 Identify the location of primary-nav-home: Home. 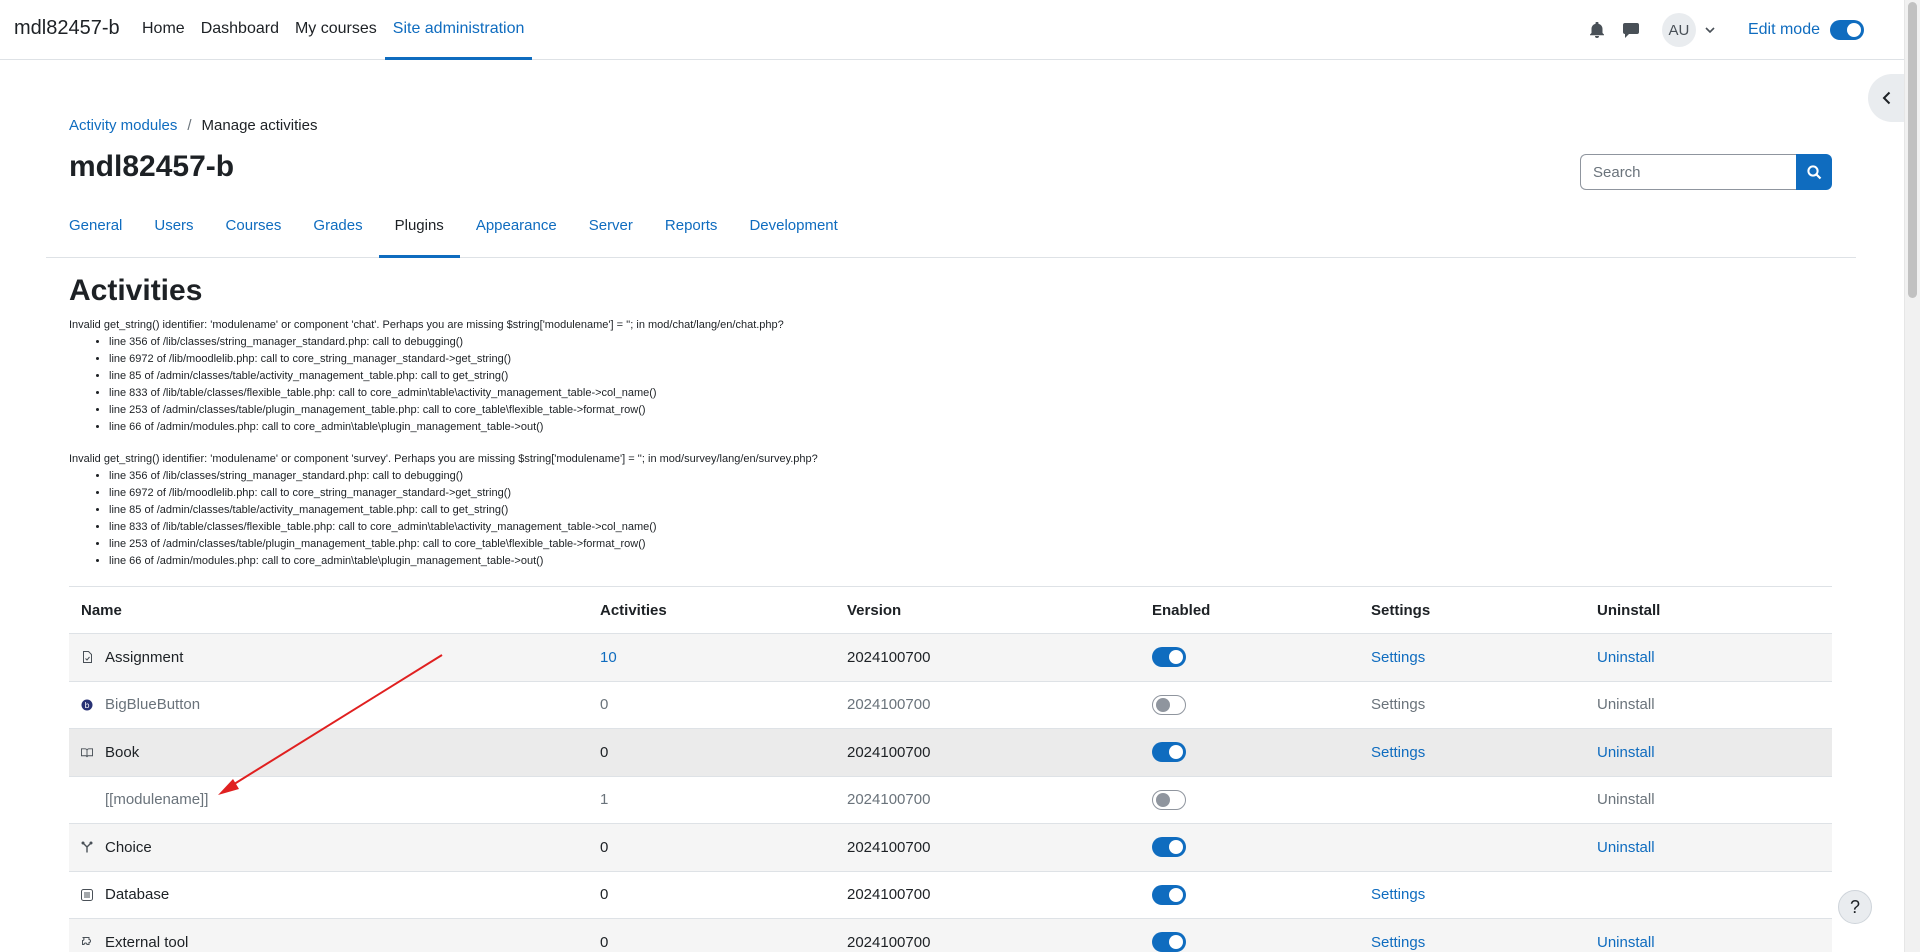
(163, 30).